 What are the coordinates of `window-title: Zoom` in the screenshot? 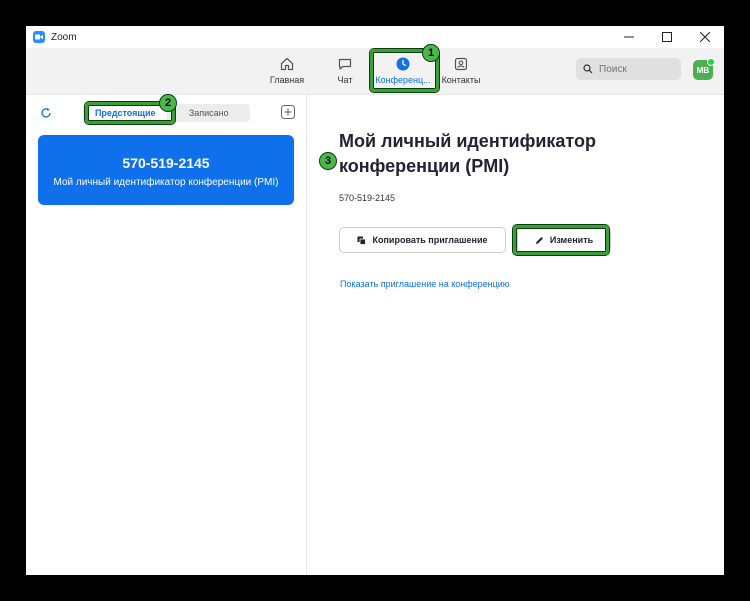 It's located at (64, 37).